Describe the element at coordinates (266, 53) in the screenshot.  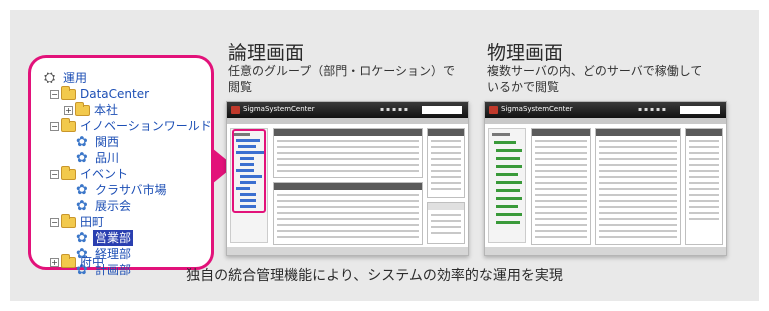
I see `logical-title: 論理画面` at that location.